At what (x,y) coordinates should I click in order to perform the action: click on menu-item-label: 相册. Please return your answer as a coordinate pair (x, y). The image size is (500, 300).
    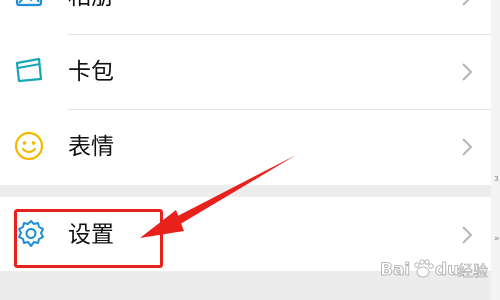
    Looking at the image, I should click on (91, 6).